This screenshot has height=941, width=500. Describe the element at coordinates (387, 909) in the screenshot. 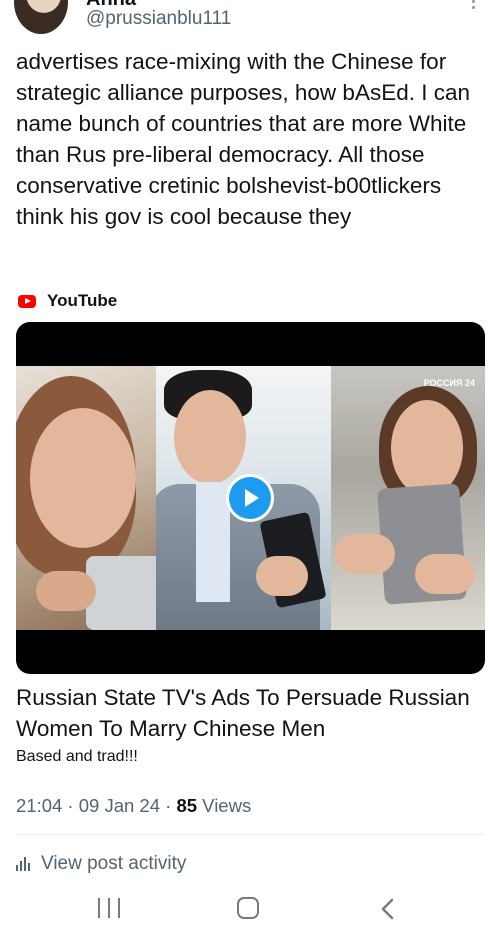

I see `back-icon` at that location.